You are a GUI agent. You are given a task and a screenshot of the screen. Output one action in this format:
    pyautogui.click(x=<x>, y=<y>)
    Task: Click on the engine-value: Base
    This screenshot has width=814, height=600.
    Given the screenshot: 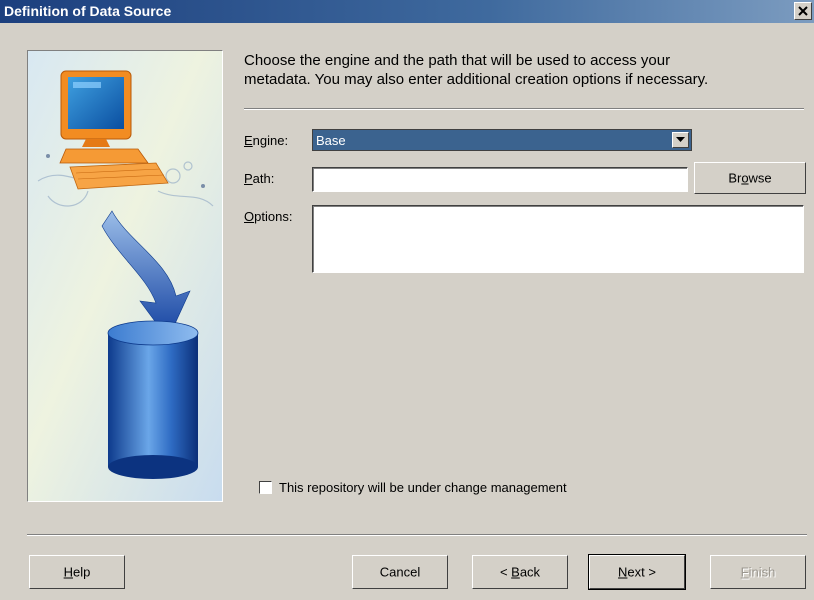 What is the action you would take?
    pyautogui.click(x=331, y=140)
    